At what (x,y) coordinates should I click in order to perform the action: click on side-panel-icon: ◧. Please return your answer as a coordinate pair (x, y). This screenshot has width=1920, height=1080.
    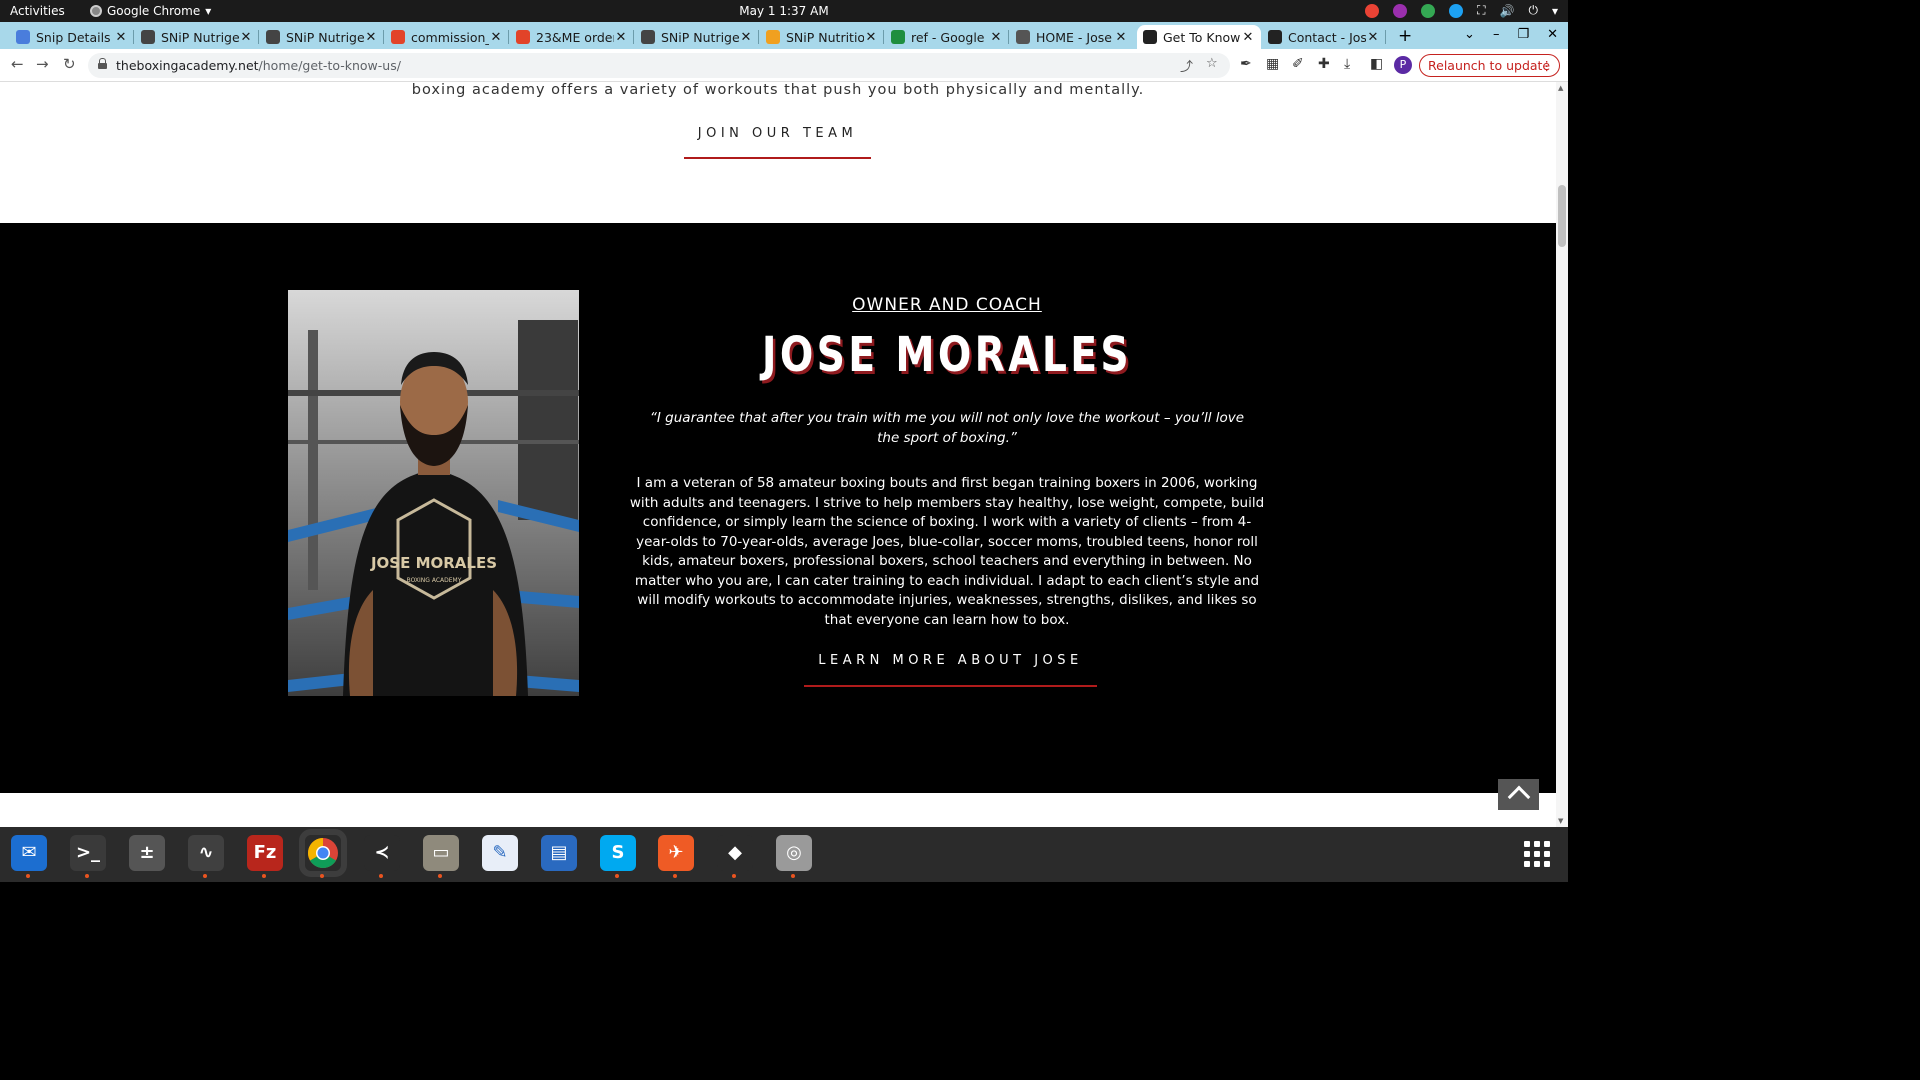
    Looking at the image, I should click on (1376, 64).